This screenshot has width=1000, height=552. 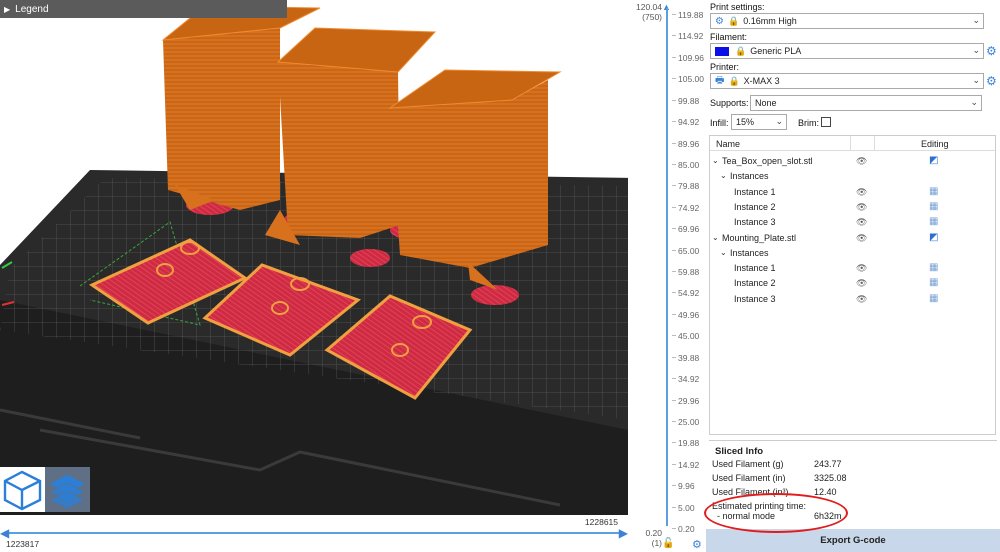 What do you see at coordinates (689, 272) in the screenshot?
I see `layer-tick-label: 59.88` at bounding box center [689, 272].